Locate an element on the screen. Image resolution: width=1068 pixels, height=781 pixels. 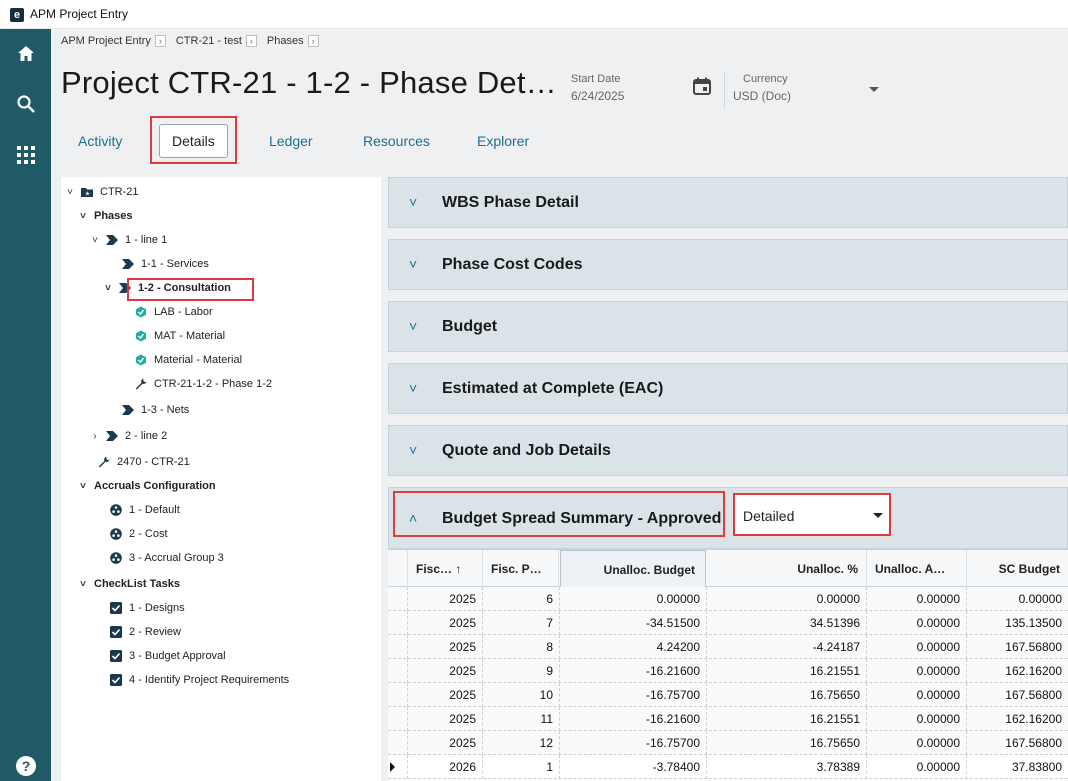
table-row: 2025 10 -16.75700 16.75650 0.00000 167.56800 is located at coordinates (728, 695).